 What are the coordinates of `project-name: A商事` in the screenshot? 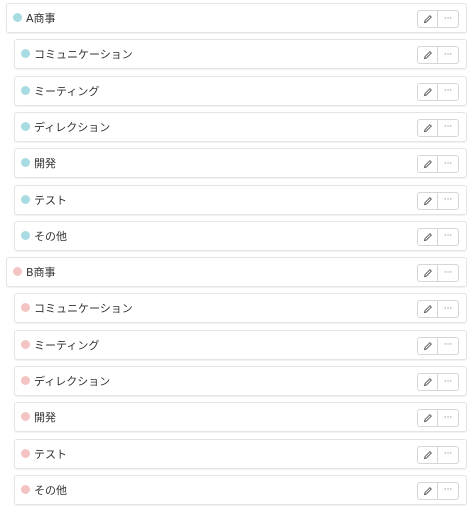 It's located at (41, 18).